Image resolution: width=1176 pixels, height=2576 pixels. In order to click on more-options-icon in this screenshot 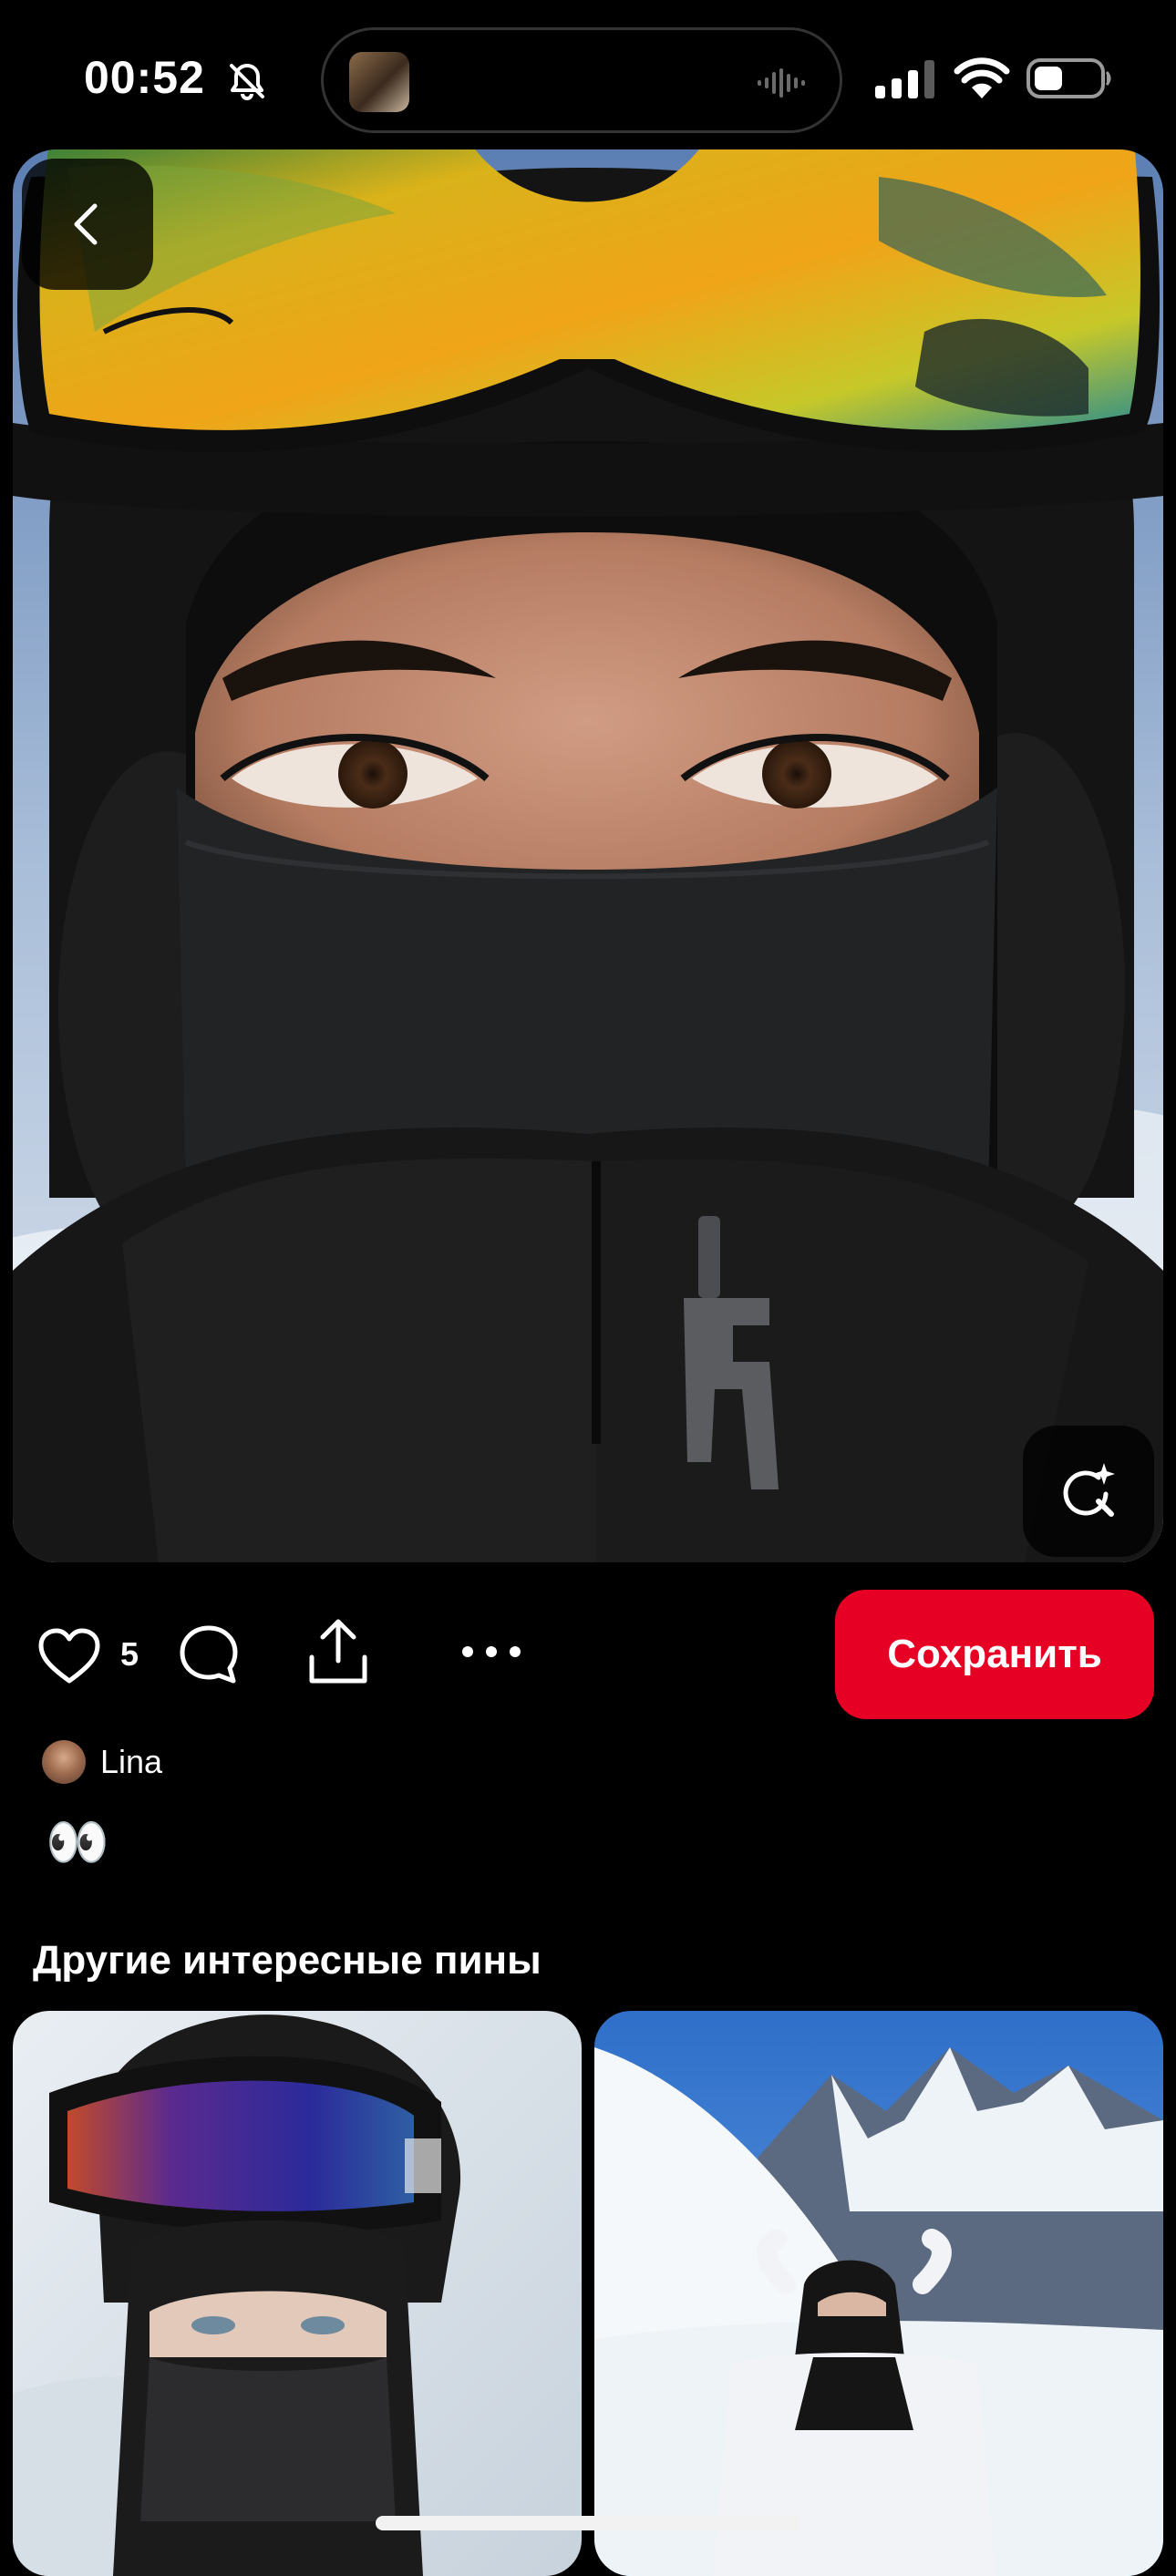, I will do `click(491, 1651)`.